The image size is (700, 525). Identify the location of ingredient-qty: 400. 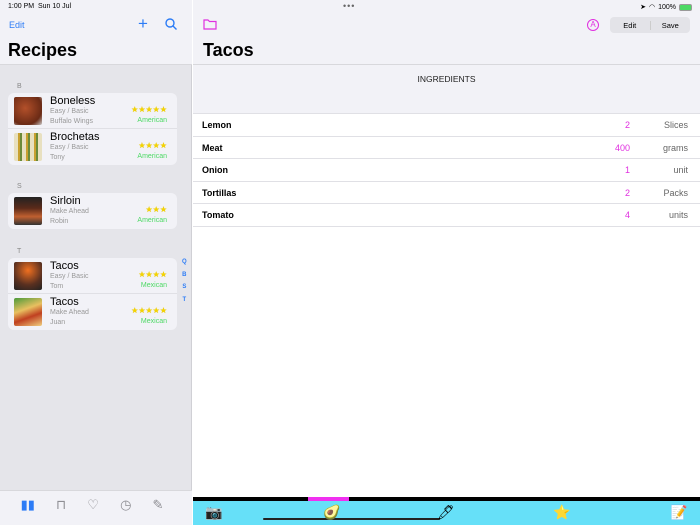
(622, 147).